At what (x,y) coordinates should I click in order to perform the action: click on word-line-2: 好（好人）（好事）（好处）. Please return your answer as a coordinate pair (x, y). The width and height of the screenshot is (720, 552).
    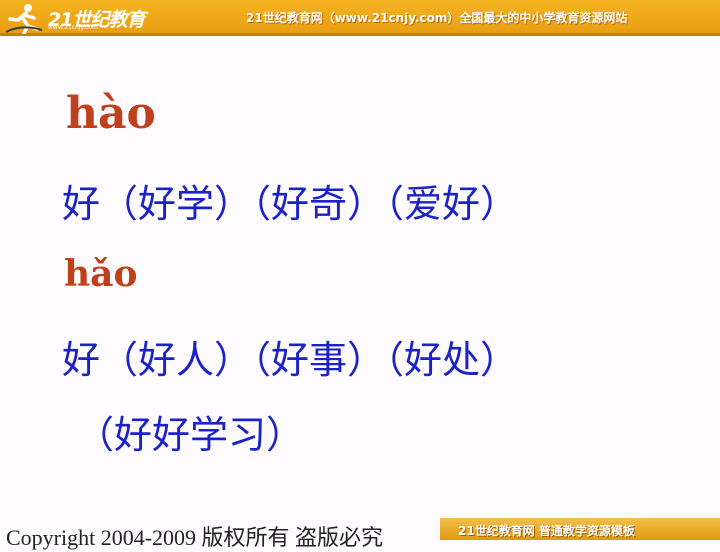
    Looking at the image, I should click on (290, 360).